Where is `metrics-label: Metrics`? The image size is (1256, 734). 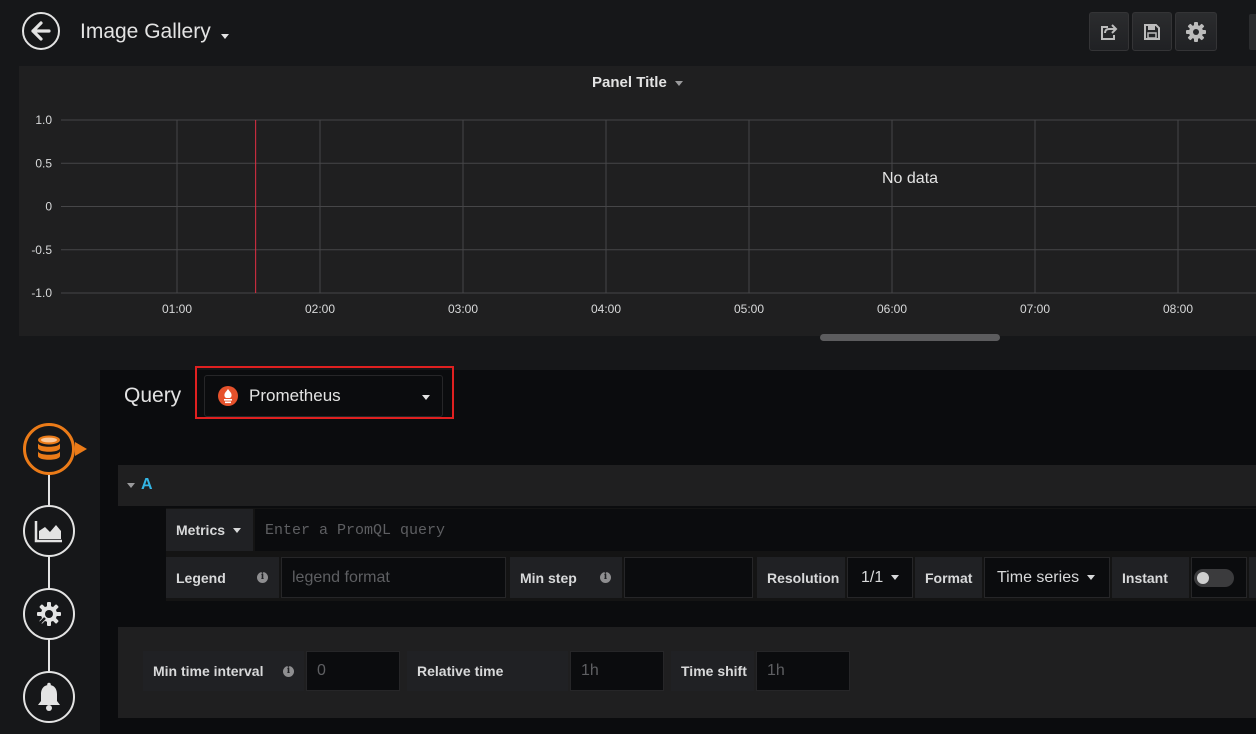 metrics-label: Metrics is located at coordinates (201, 530).